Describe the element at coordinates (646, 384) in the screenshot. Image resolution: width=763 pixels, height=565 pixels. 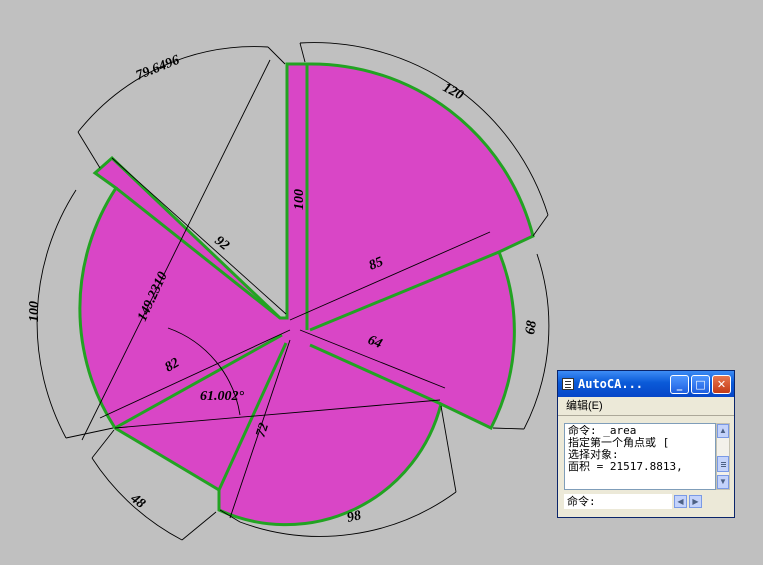
I see `command-window-titlebar: AutoCA... _ □ ✕` at that location.